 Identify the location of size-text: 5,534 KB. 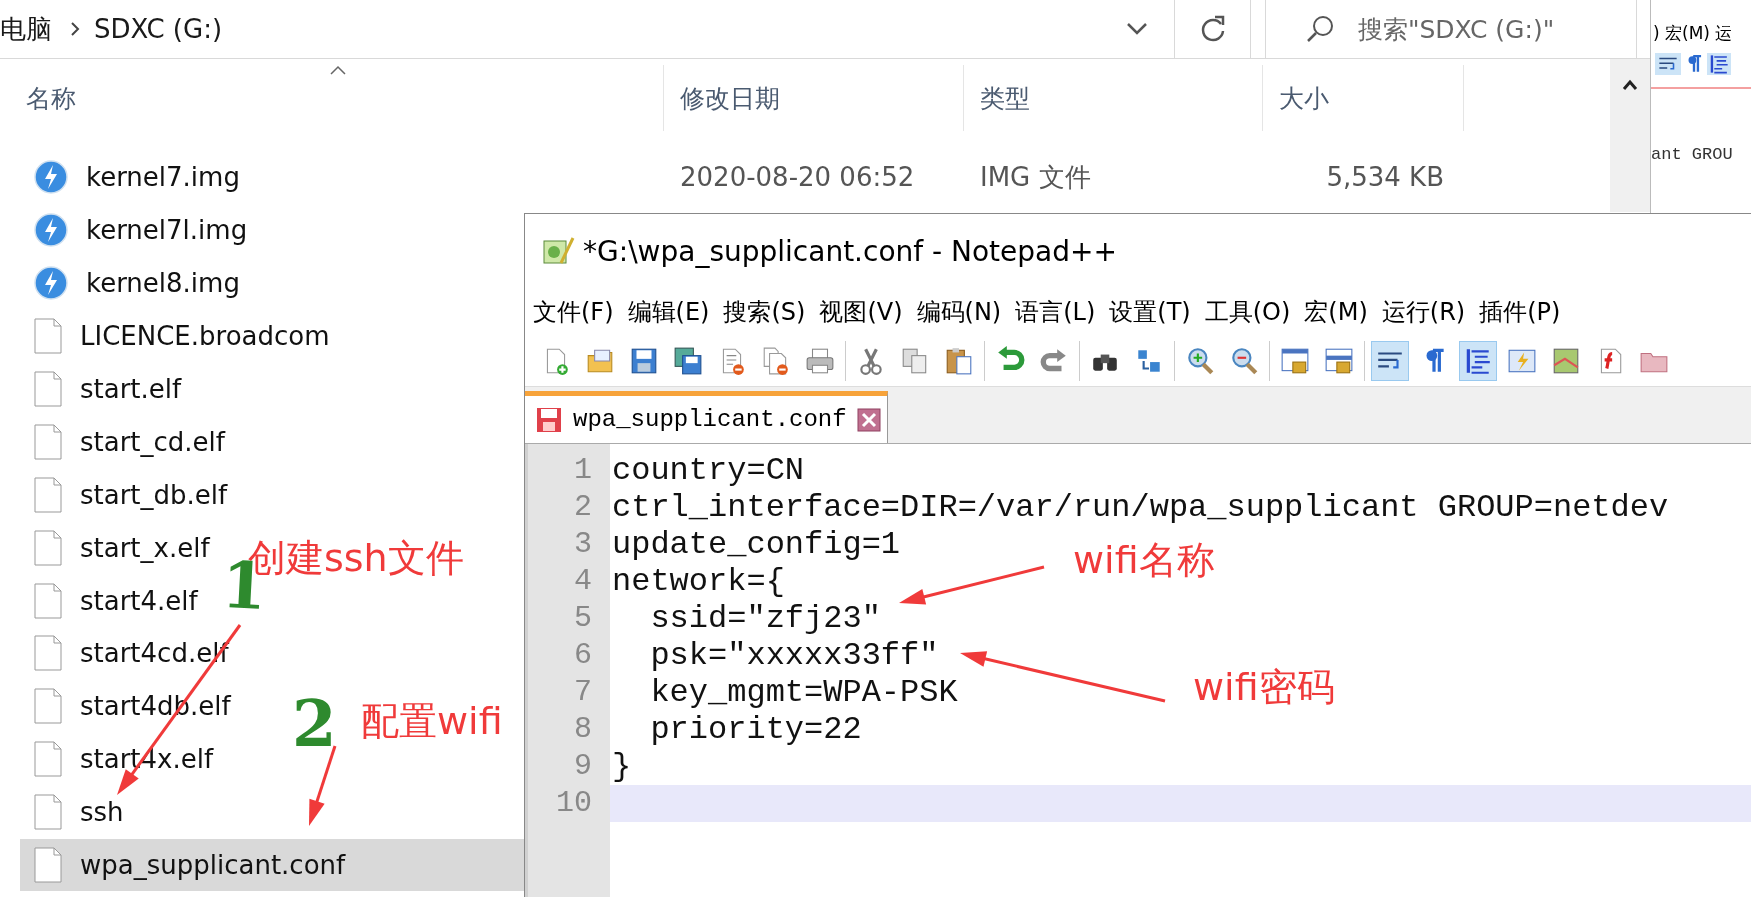
(1385, 177).